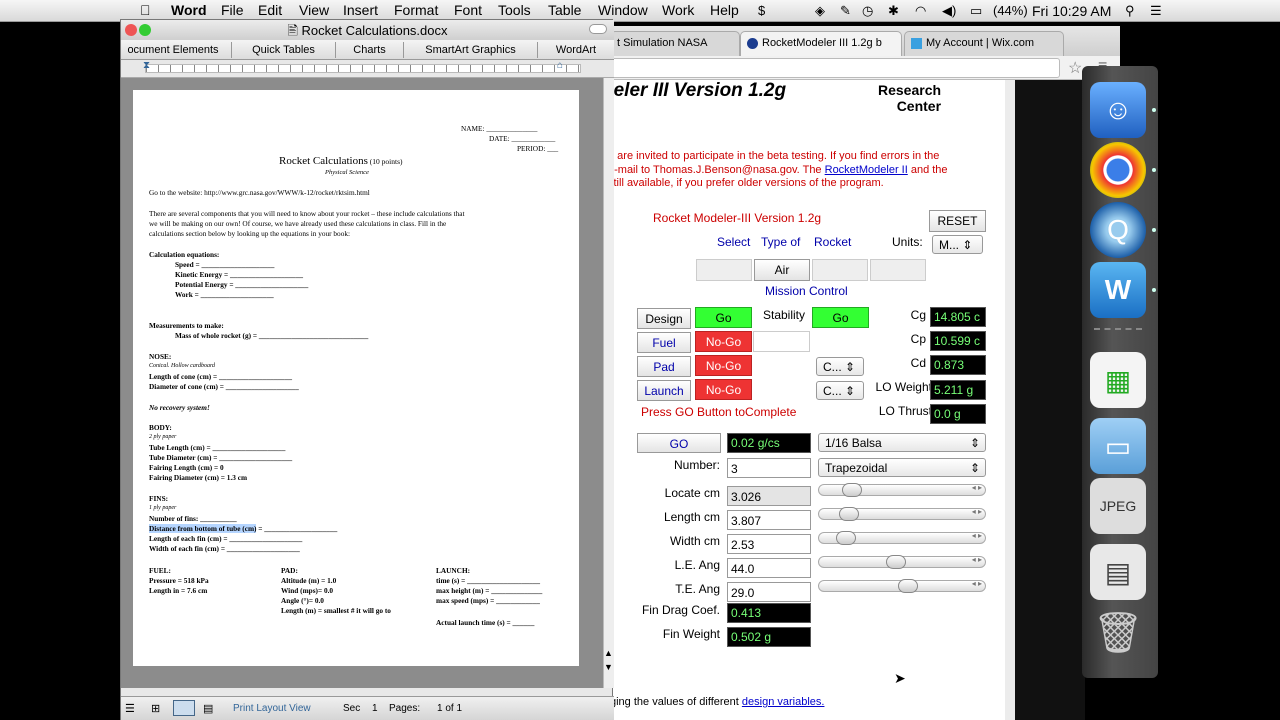 The image size is (1280, 720). Describe the element at coordinates (724, 10) in the screenshot. I see `menu-help: Help` at that location.